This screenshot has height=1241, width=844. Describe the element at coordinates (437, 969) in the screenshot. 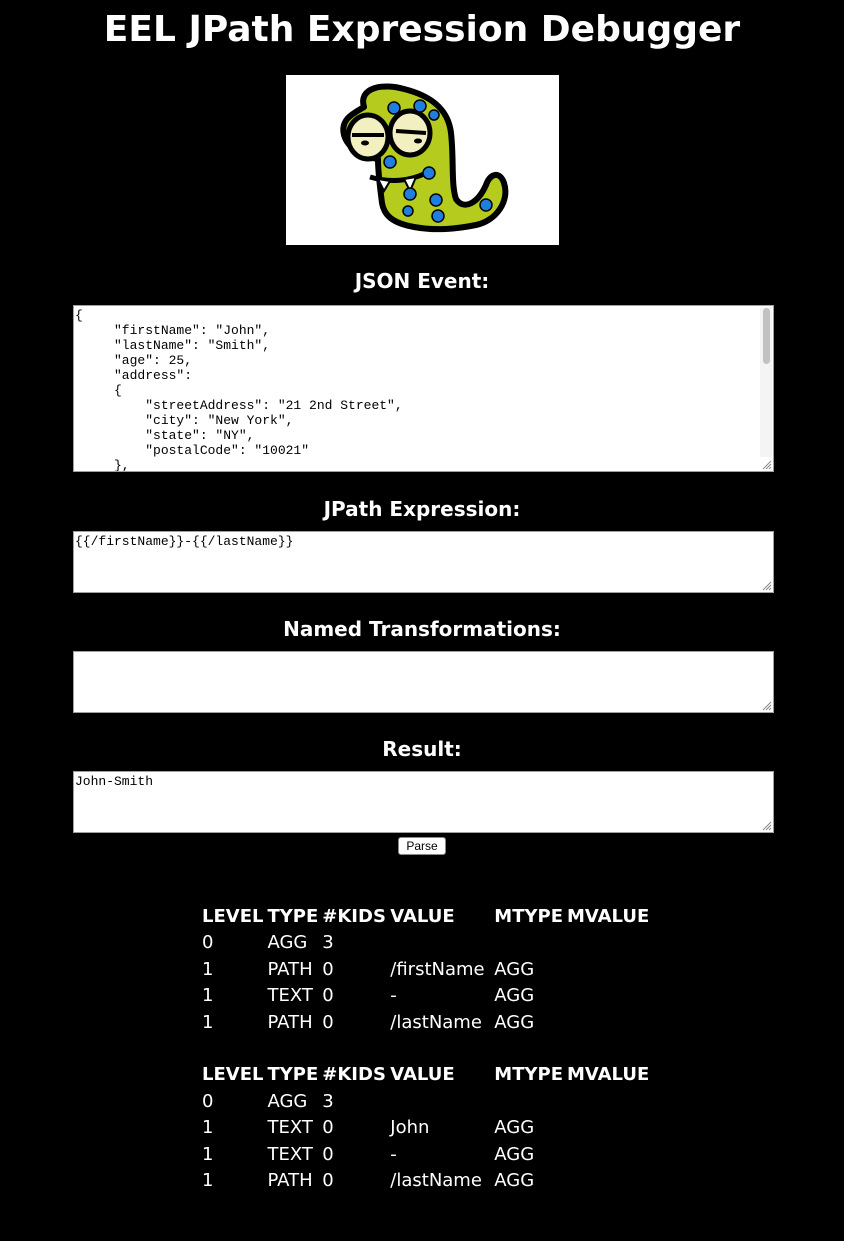

I see `table-cell: /firstName` at that location.